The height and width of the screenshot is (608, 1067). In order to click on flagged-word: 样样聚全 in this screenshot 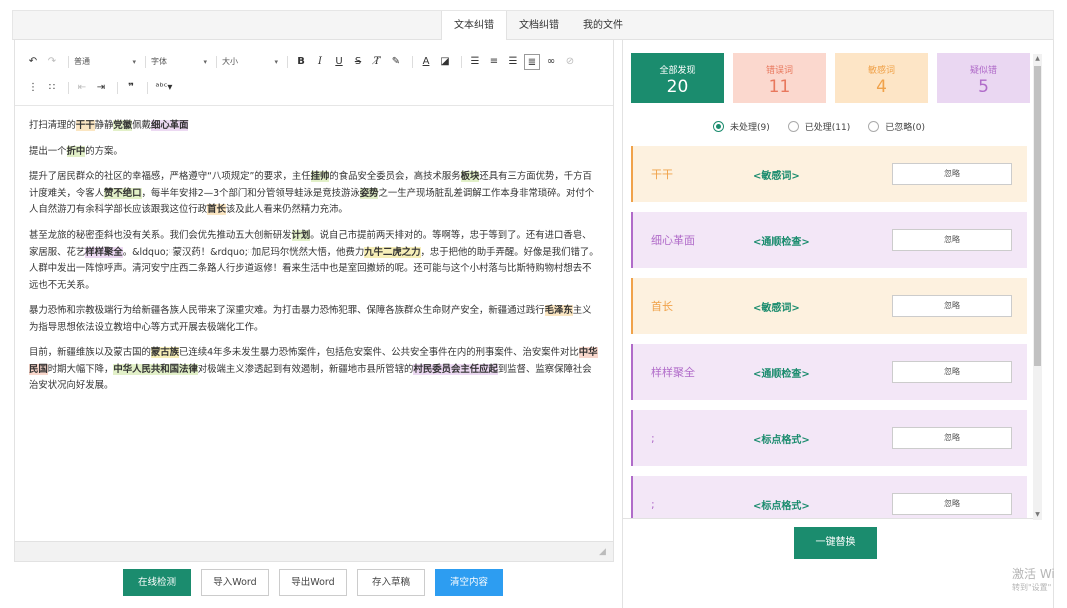, I will do `click(104, 252)`.